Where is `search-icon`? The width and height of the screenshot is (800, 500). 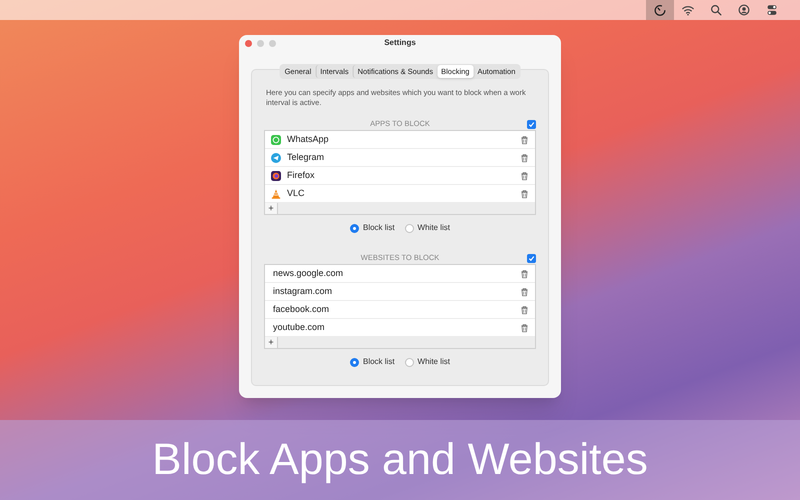
search-icon is located at coordinates (716, 10).